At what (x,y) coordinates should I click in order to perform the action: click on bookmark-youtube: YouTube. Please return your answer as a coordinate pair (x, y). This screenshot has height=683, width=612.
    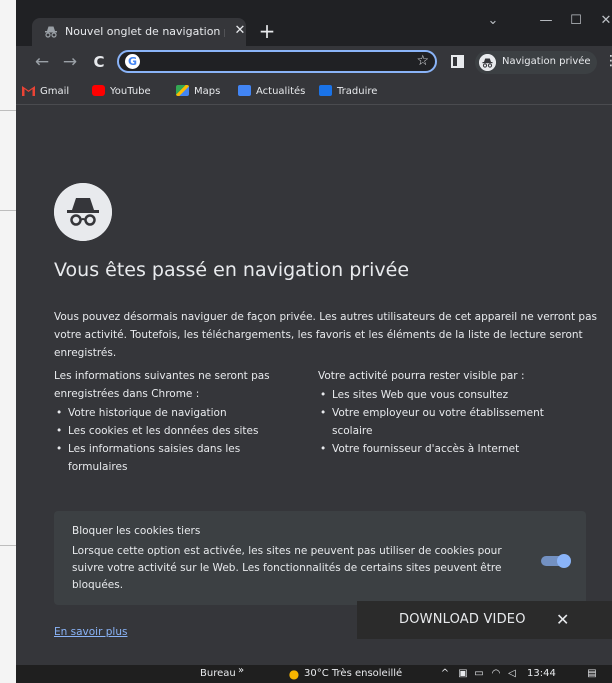
    Looking at the image, I should click on (121, 92).